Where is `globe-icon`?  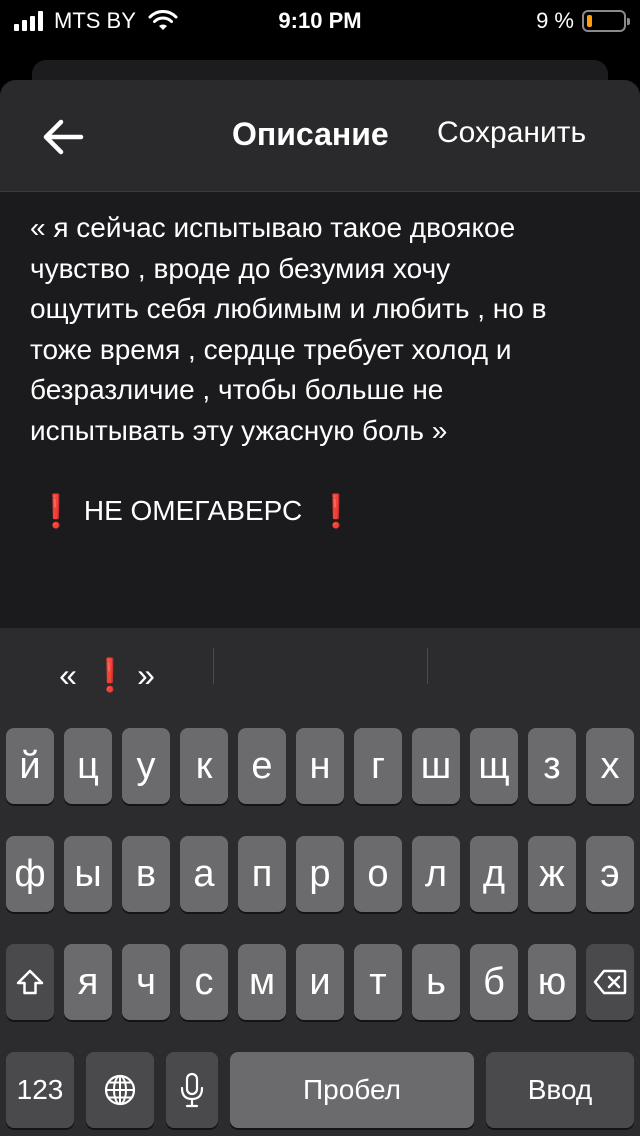 globe-icon is located at coordinates (120, 1090).